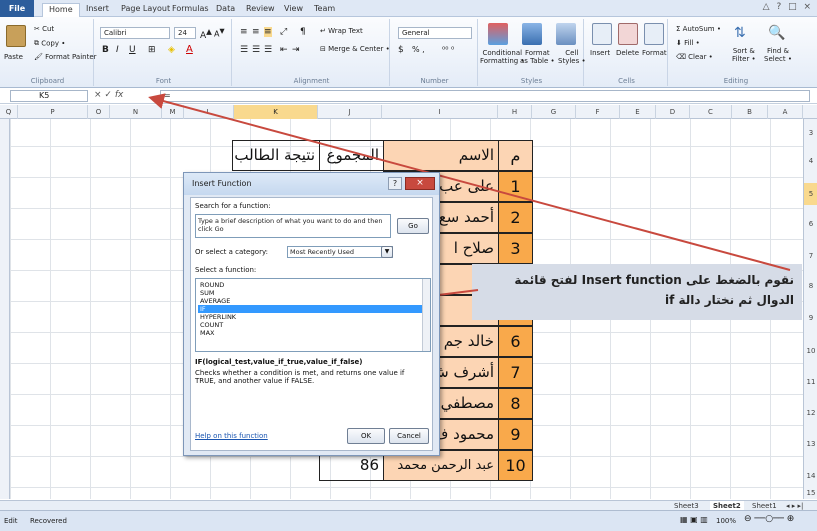 The height and width of the screenshot is (531, 817). I want to click on borders-icon: ⊞, so click(152, 50).